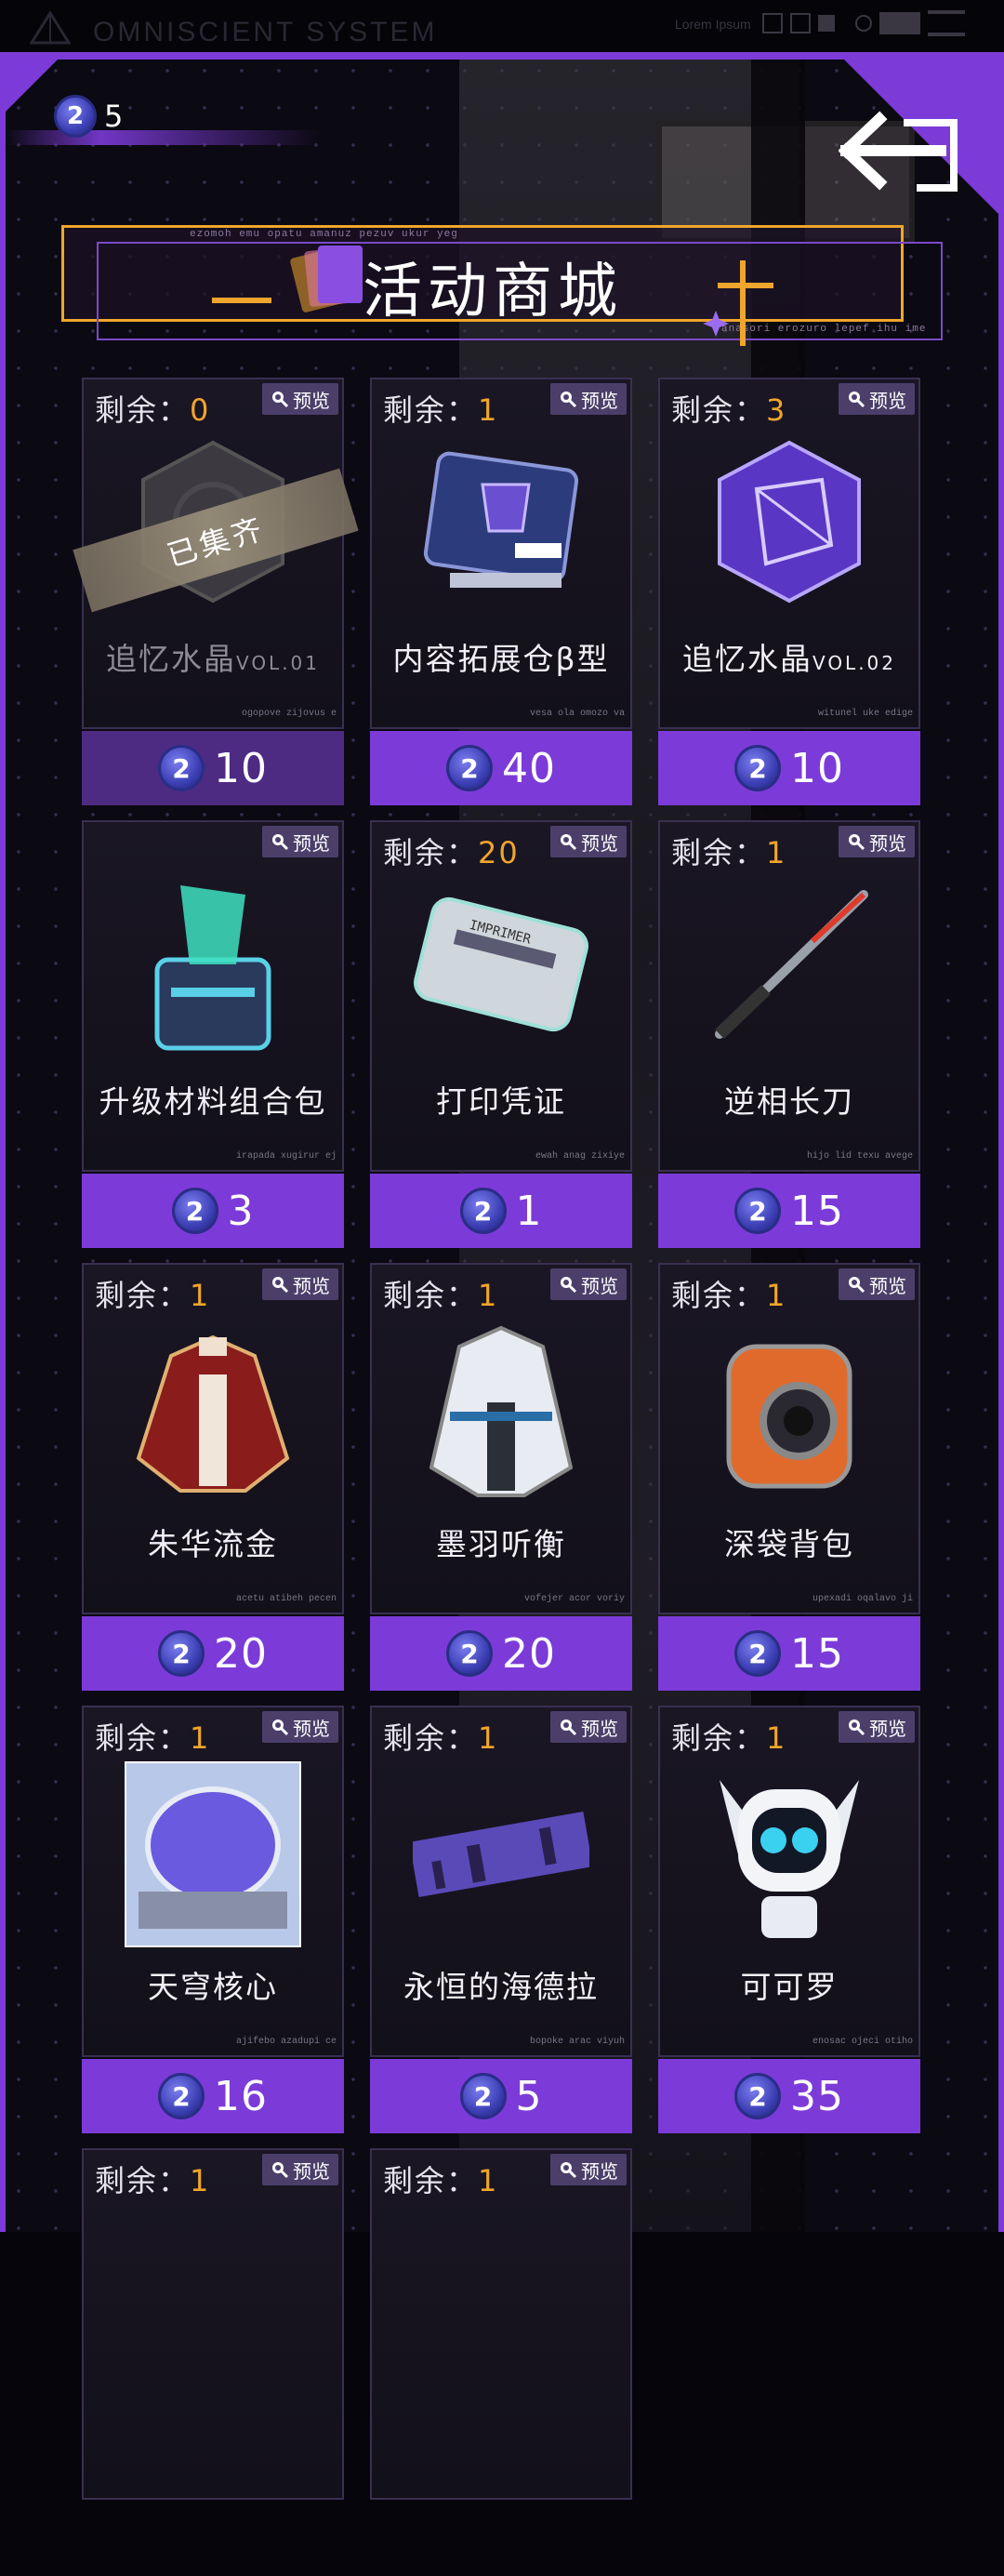  What do you see at coordinates (324, 234) in the screenshot?
I see `banner-micro-top: ezomoh emu opatu amanuz pezuv ukur yeg` at bounding box center [324, 234].